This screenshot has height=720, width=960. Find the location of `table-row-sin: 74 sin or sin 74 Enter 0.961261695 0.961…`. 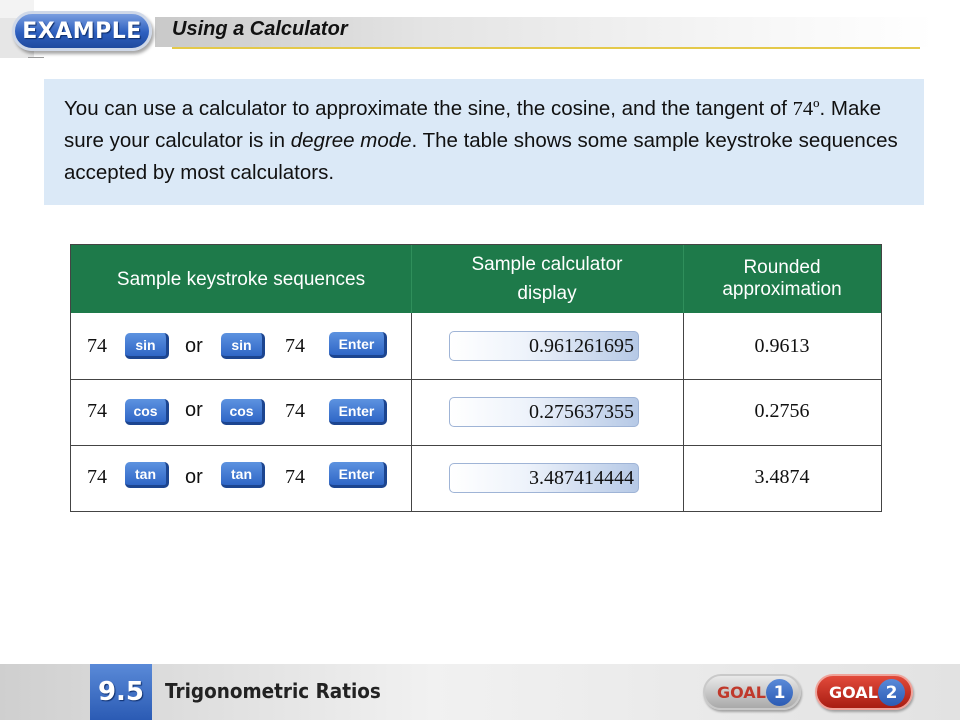

table-row-sin: 74 sin or sin 74 Enter 0.961261695 0.961… is located at coordinates (476, 346).